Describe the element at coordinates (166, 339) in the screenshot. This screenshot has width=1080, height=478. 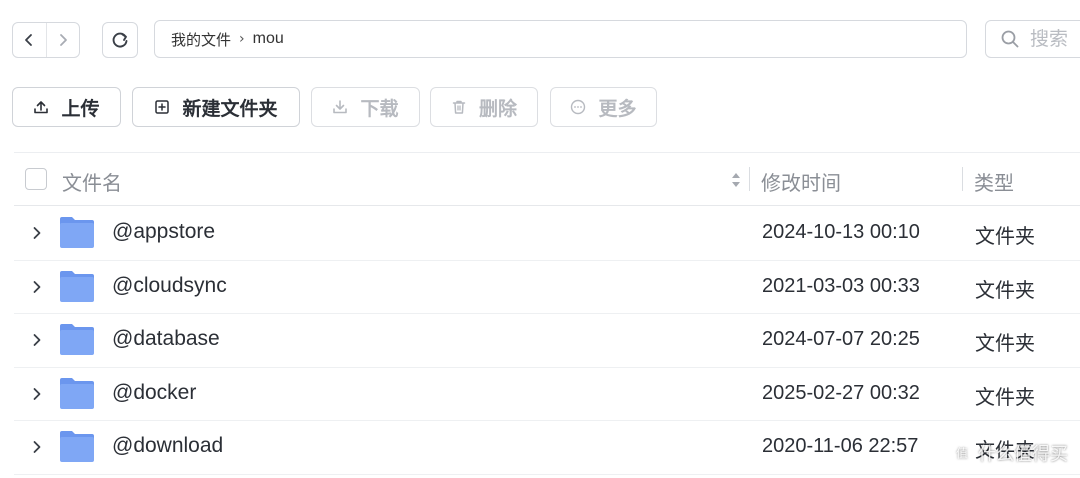
I see `file-name: @database` at that location.